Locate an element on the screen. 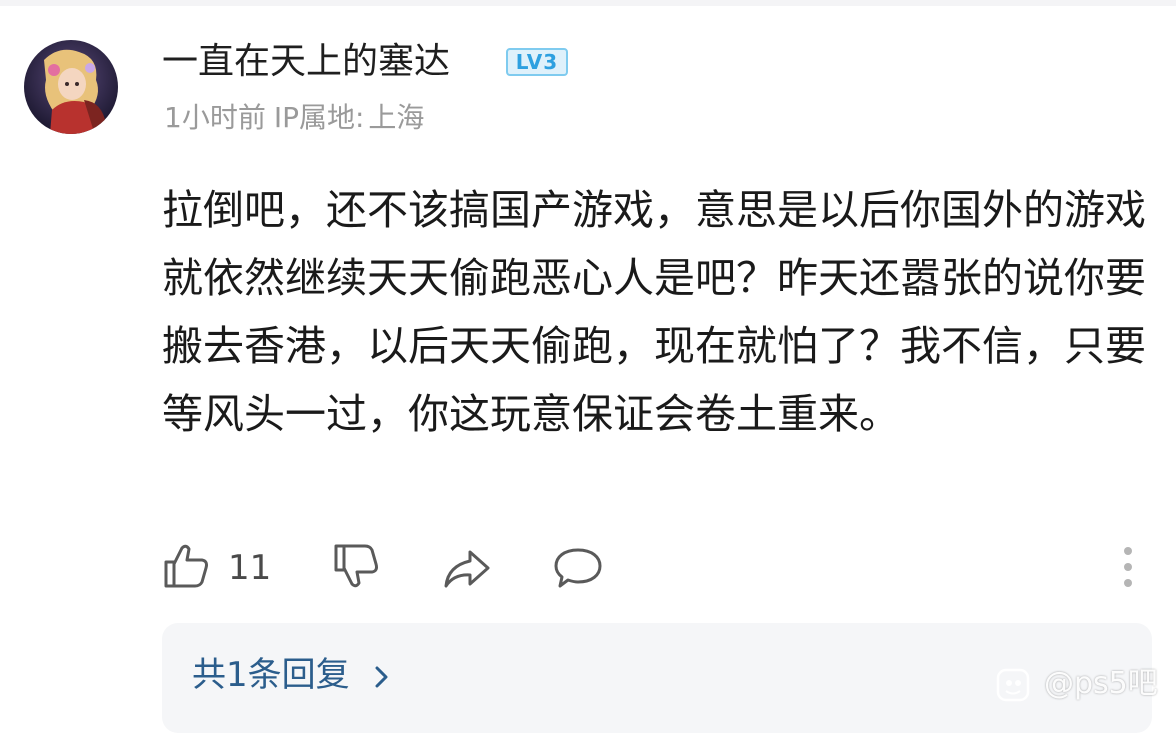 The image size is (1176, 733). post-time: 1小时前 is located at coordinates (215, 117).